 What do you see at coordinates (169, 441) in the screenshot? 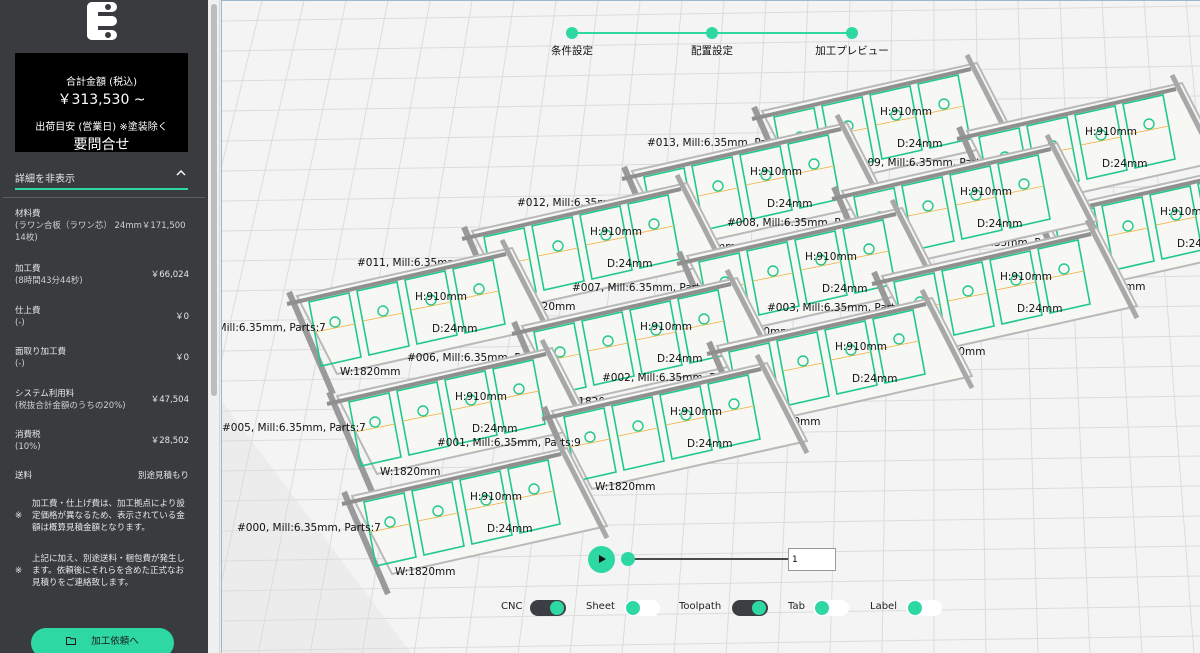
I see `cost-value: ￥28,502` at bounding box center [169, 441].